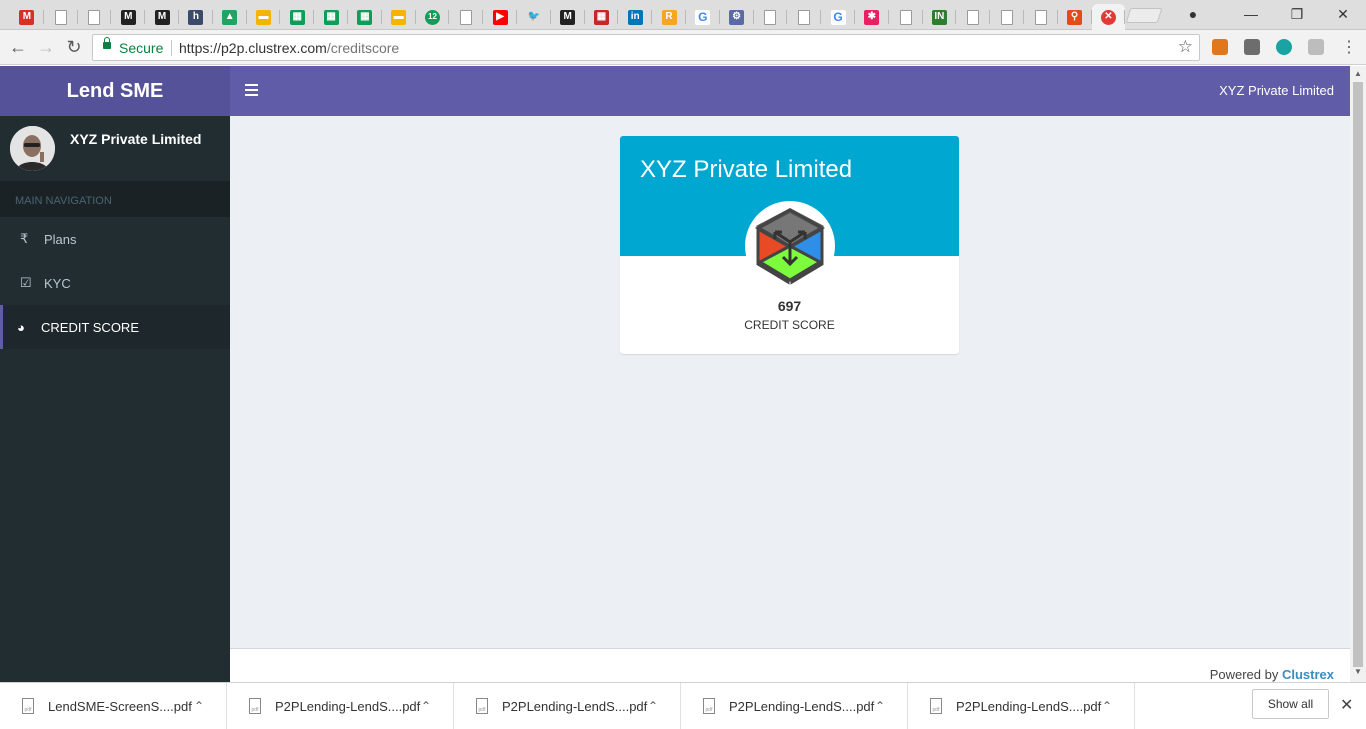  I want to click on close-downloads-icon: ✕, so click(1346, 705).